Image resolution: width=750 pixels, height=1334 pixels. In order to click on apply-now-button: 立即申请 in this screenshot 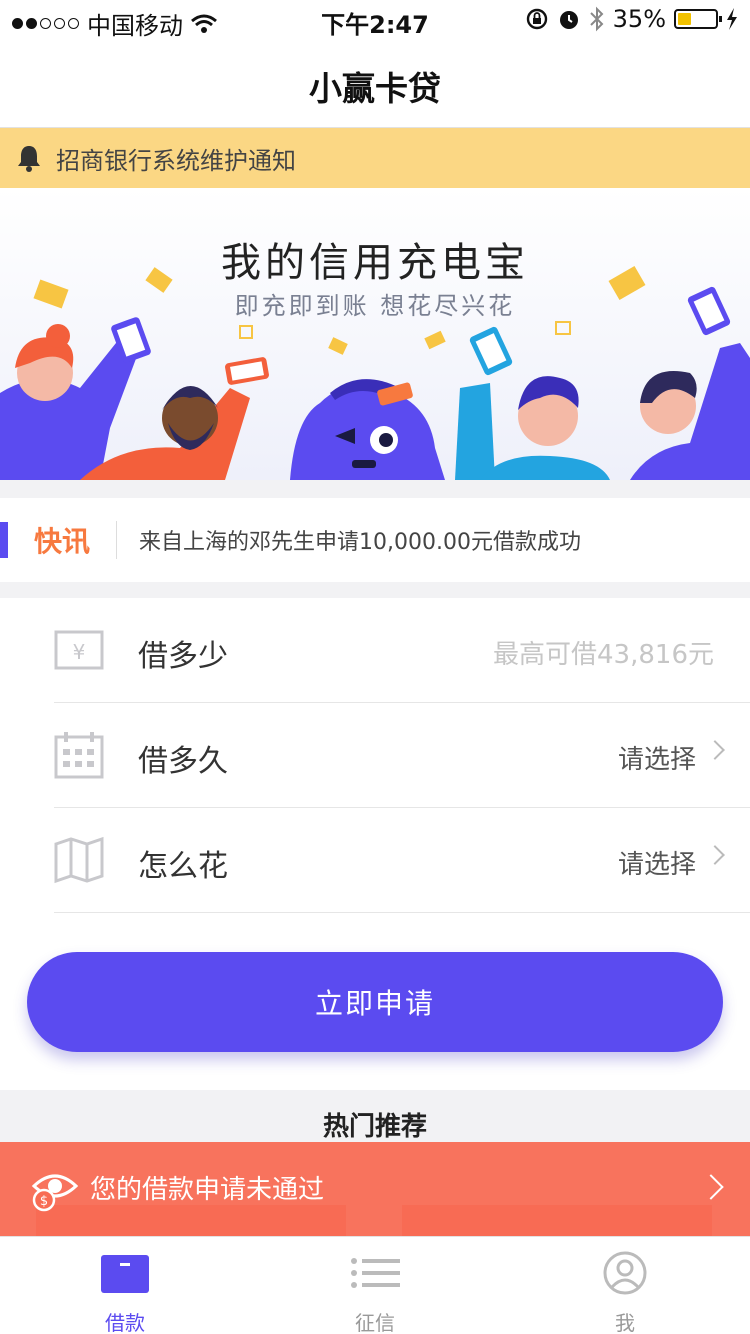, I will do `click(375, 1002)`.